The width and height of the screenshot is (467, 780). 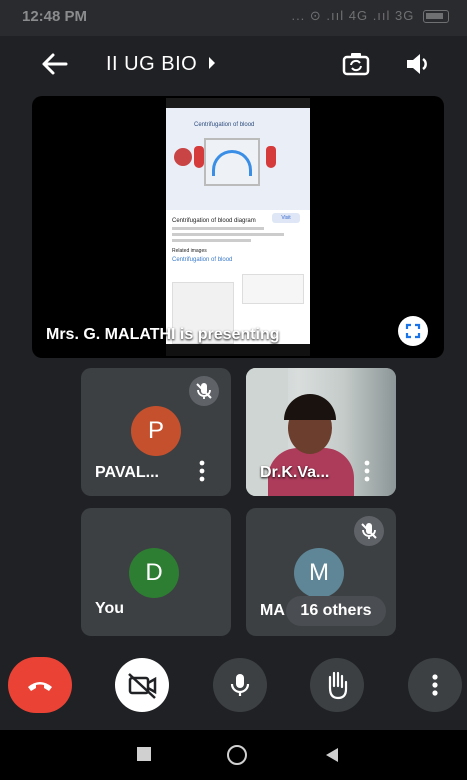 I want to click on raise-hand-icon, so click(x=338, y=685).